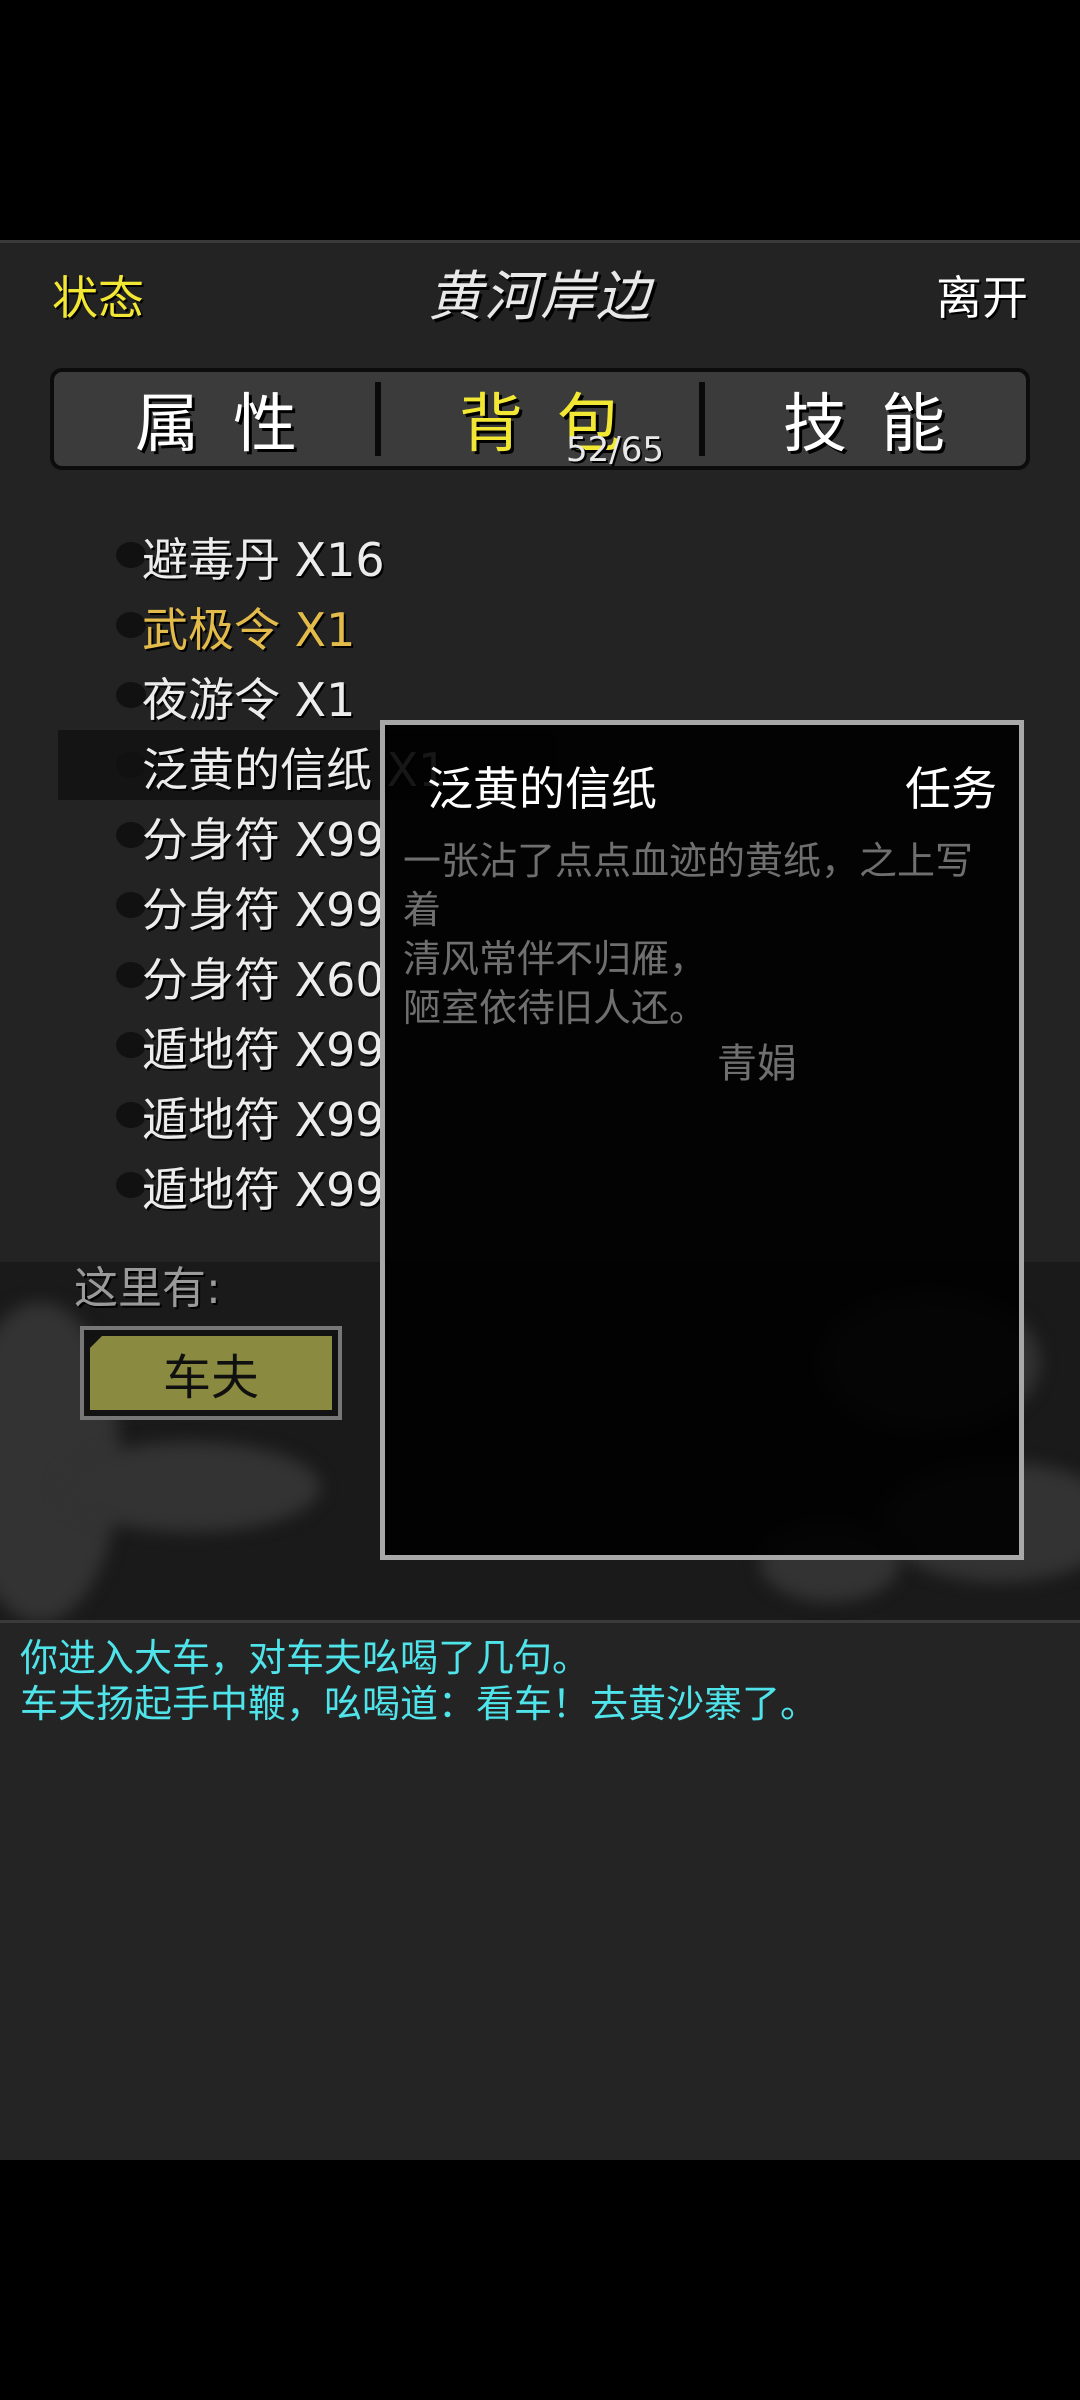  What do you see at coordinates (249, 700) in the screenshot?
I see `item-label: 夜游令 X1` at bounding box center [249, 700].